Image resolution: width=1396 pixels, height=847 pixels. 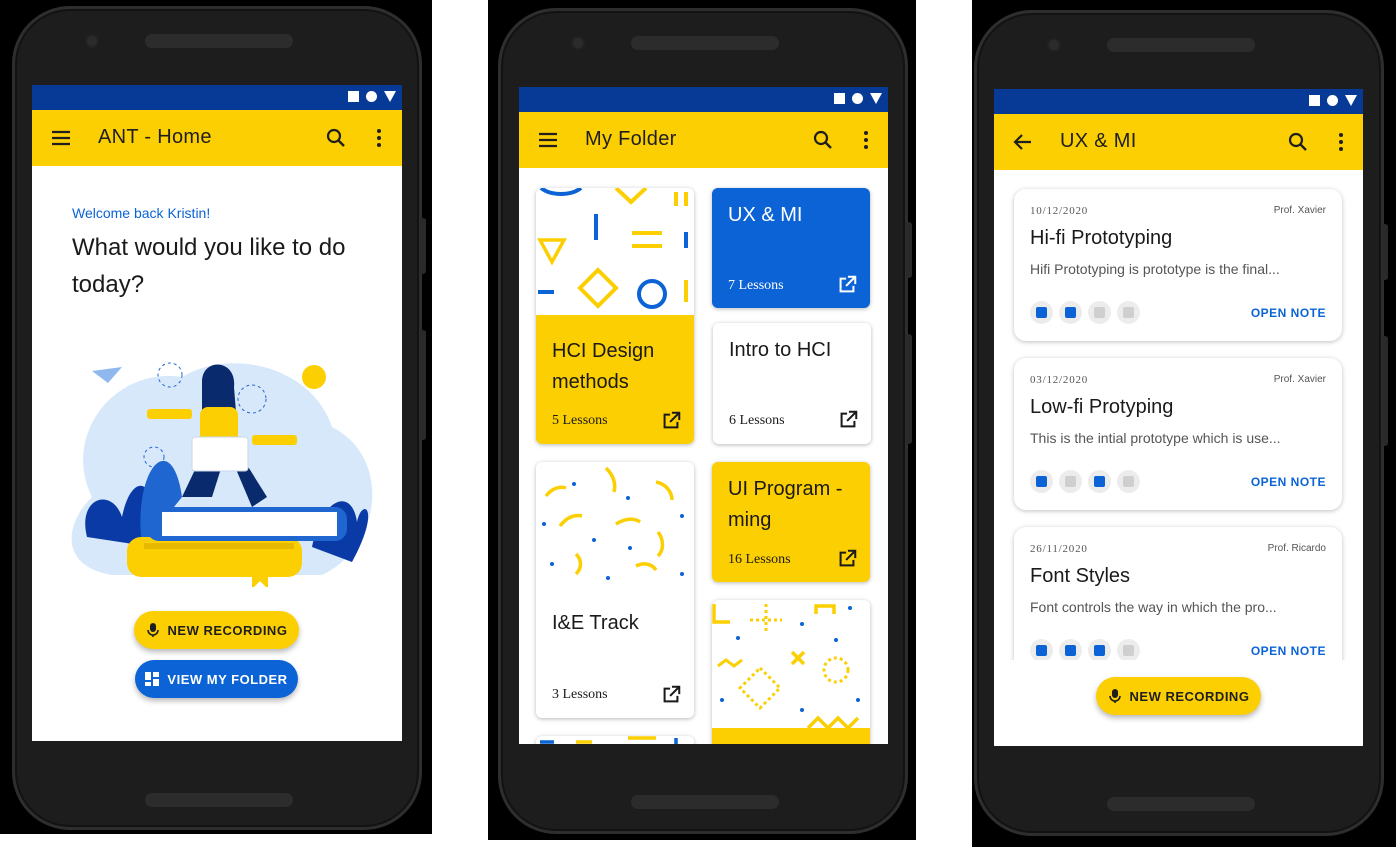 What do you see at coordinates (757, 420) in the screenshot?
I see `card-lessons: 6 Lessons` at bounding box center [757, 420].